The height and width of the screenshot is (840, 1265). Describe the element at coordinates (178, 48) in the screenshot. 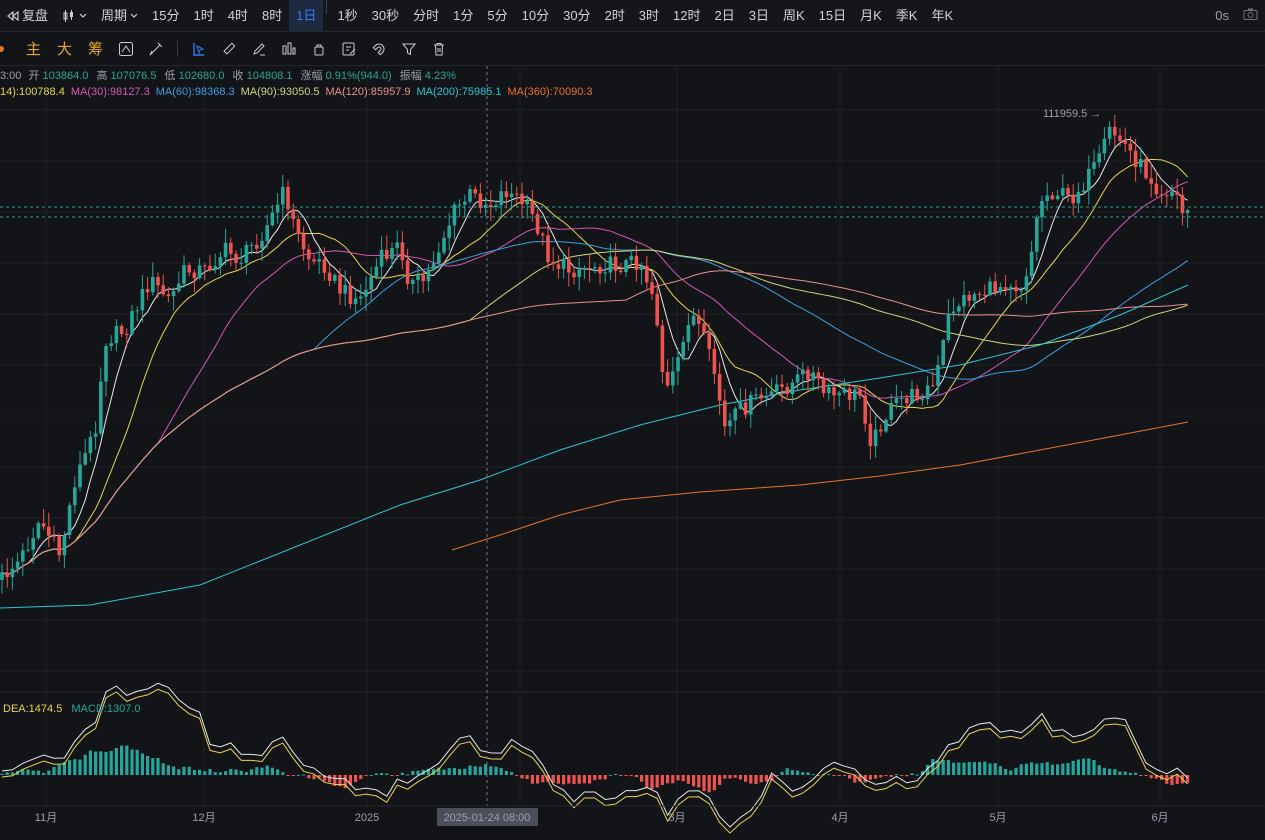

I see `toolbar-divider` at that location.